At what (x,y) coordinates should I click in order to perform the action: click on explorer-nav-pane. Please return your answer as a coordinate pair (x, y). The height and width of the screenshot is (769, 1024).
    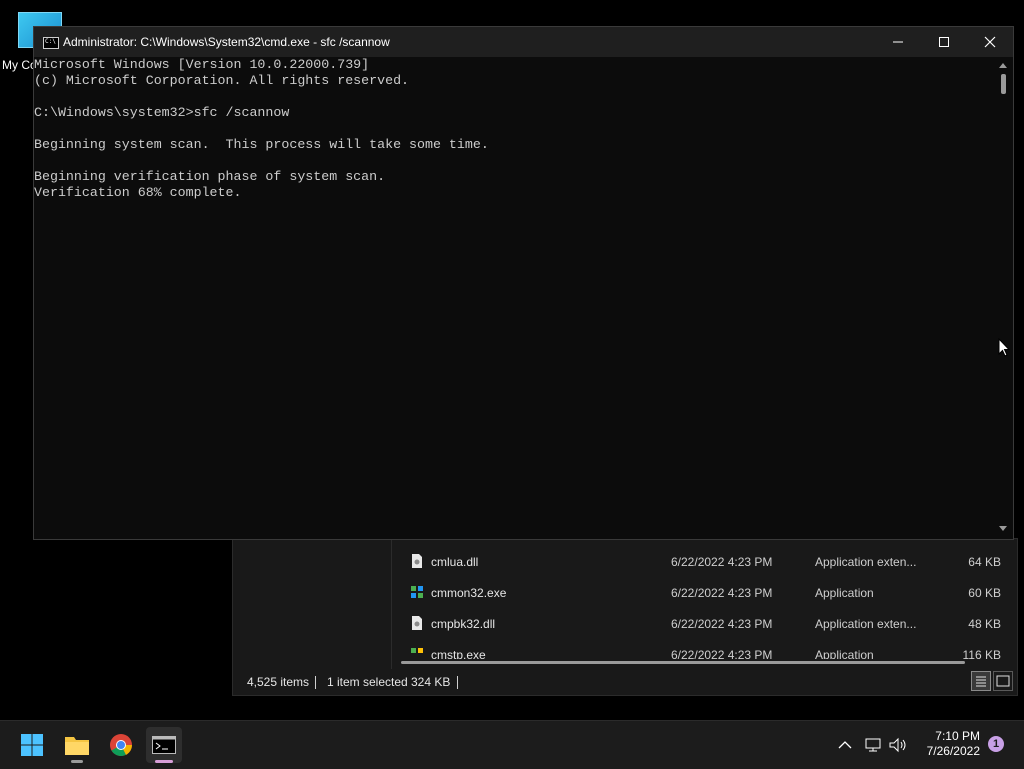
    Looking at the image, I should click on (312, 604).